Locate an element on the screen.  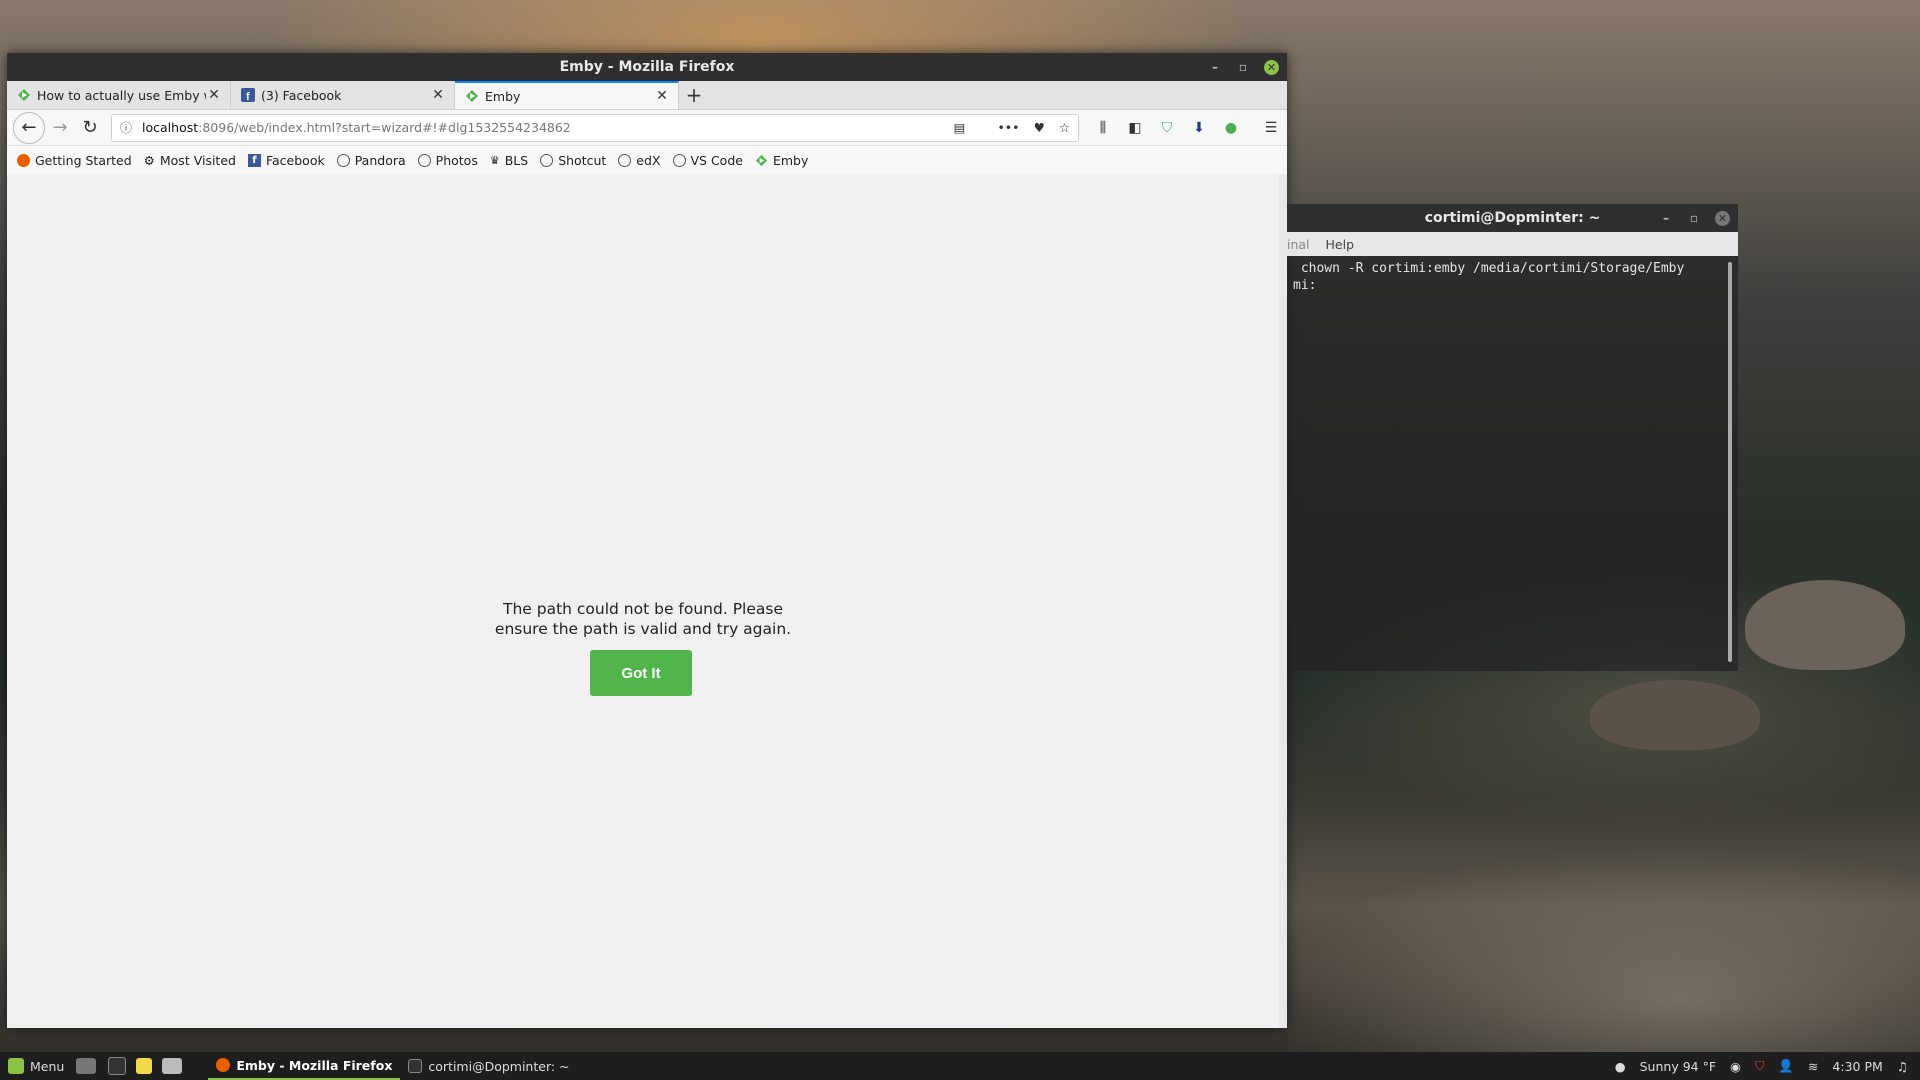
page-actions-icon: ••• is located at coordinates (1008, 127).